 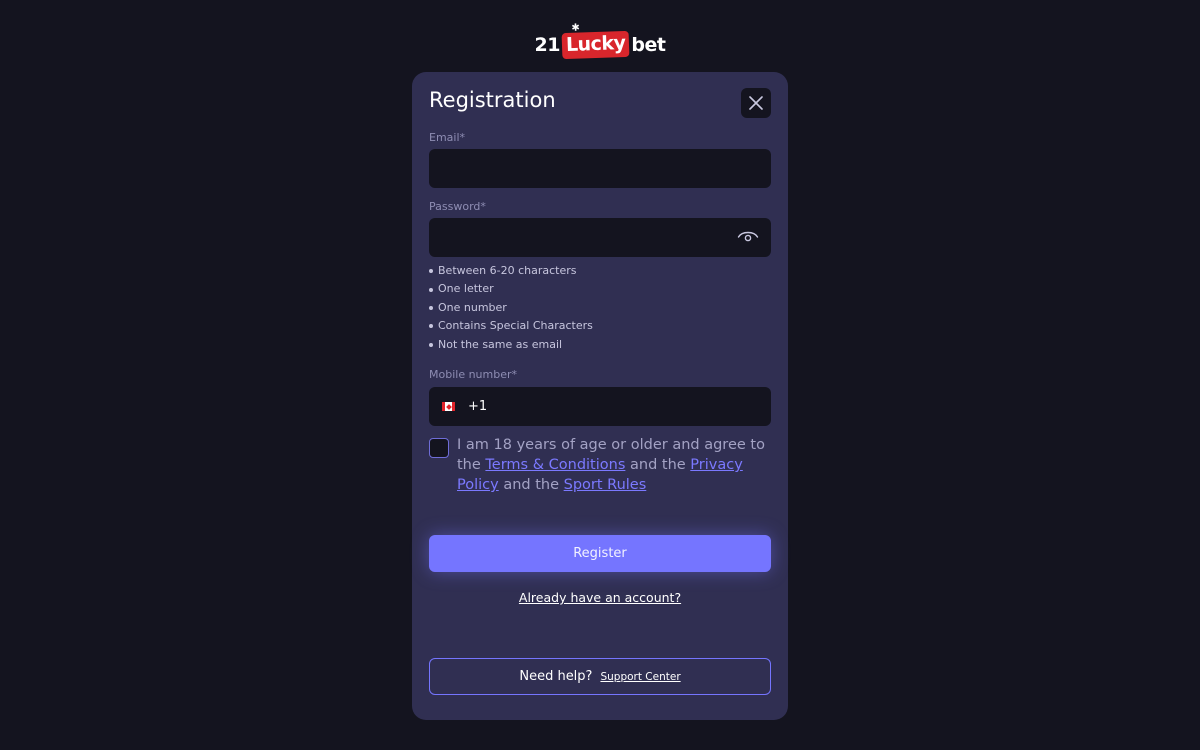 What do you see at coordinates (575, 28) in the screenshot?
I see `logo-star-icon: ✱` at bounding box center [575, 28].